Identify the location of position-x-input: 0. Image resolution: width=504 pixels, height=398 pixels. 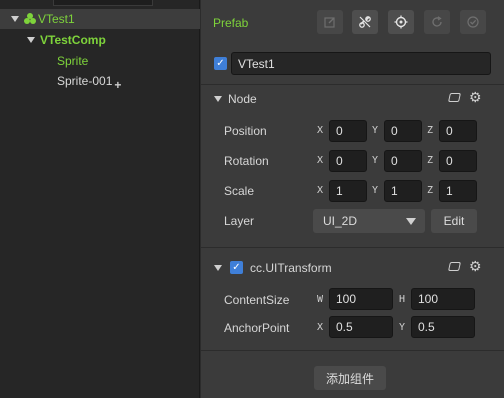
(348, 131).